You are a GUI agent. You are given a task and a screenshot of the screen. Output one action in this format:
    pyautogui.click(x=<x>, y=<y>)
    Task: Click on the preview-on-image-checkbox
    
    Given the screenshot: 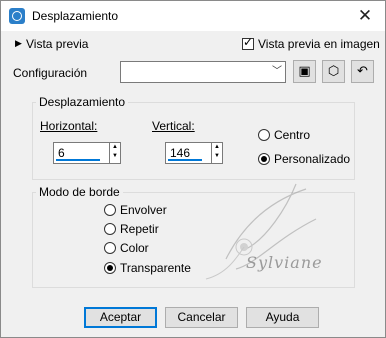 What is the action you would take?
    pyautogui.click(x=248, y=42)
    